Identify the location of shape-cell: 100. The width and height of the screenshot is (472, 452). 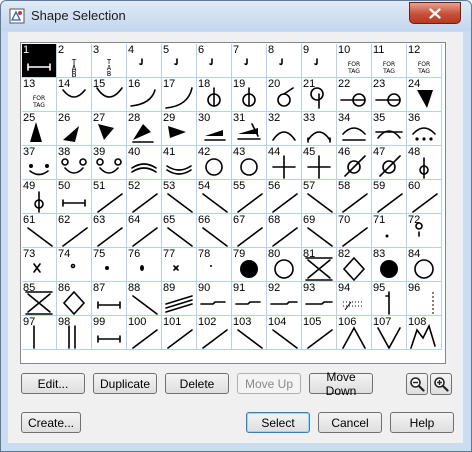
(144, 333).